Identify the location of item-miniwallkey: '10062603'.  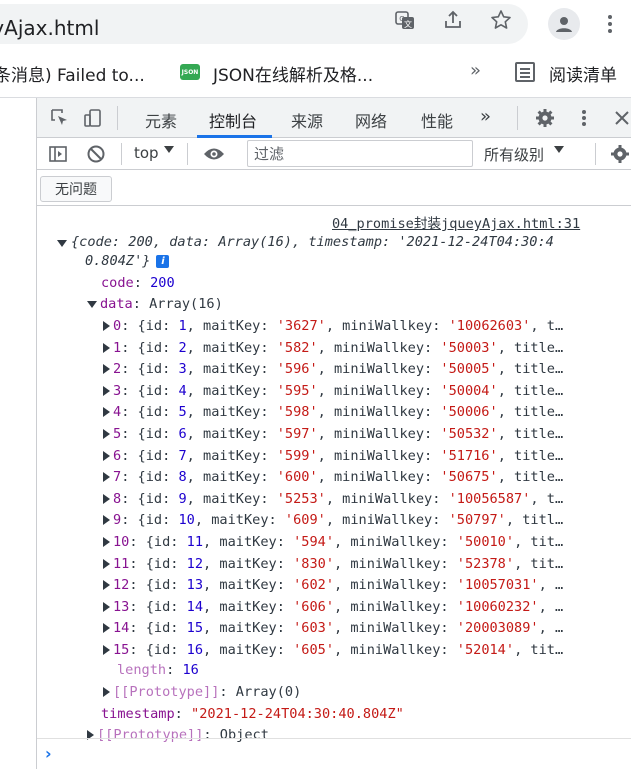
(489, 326).